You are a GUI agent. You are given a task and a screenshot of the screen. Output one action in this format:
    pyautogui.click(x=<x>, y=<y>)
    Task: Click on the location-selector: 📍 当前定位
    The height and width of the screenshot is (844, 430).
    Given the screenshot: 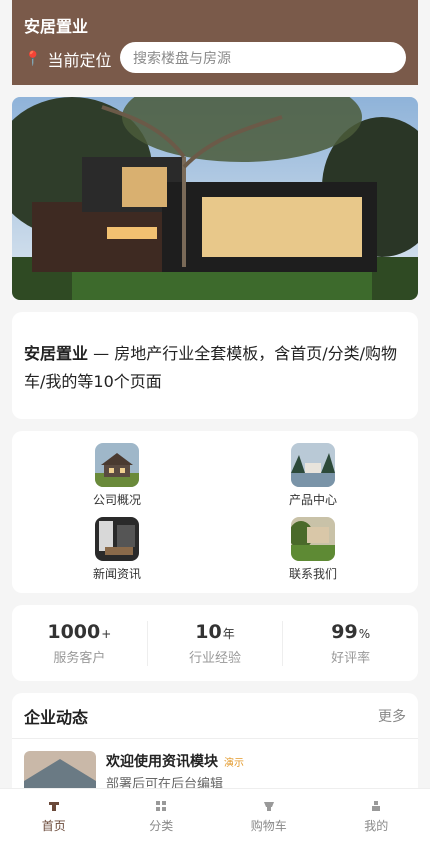 What is the action you would take?
    pyautogui.click(x=67, y=59)
    